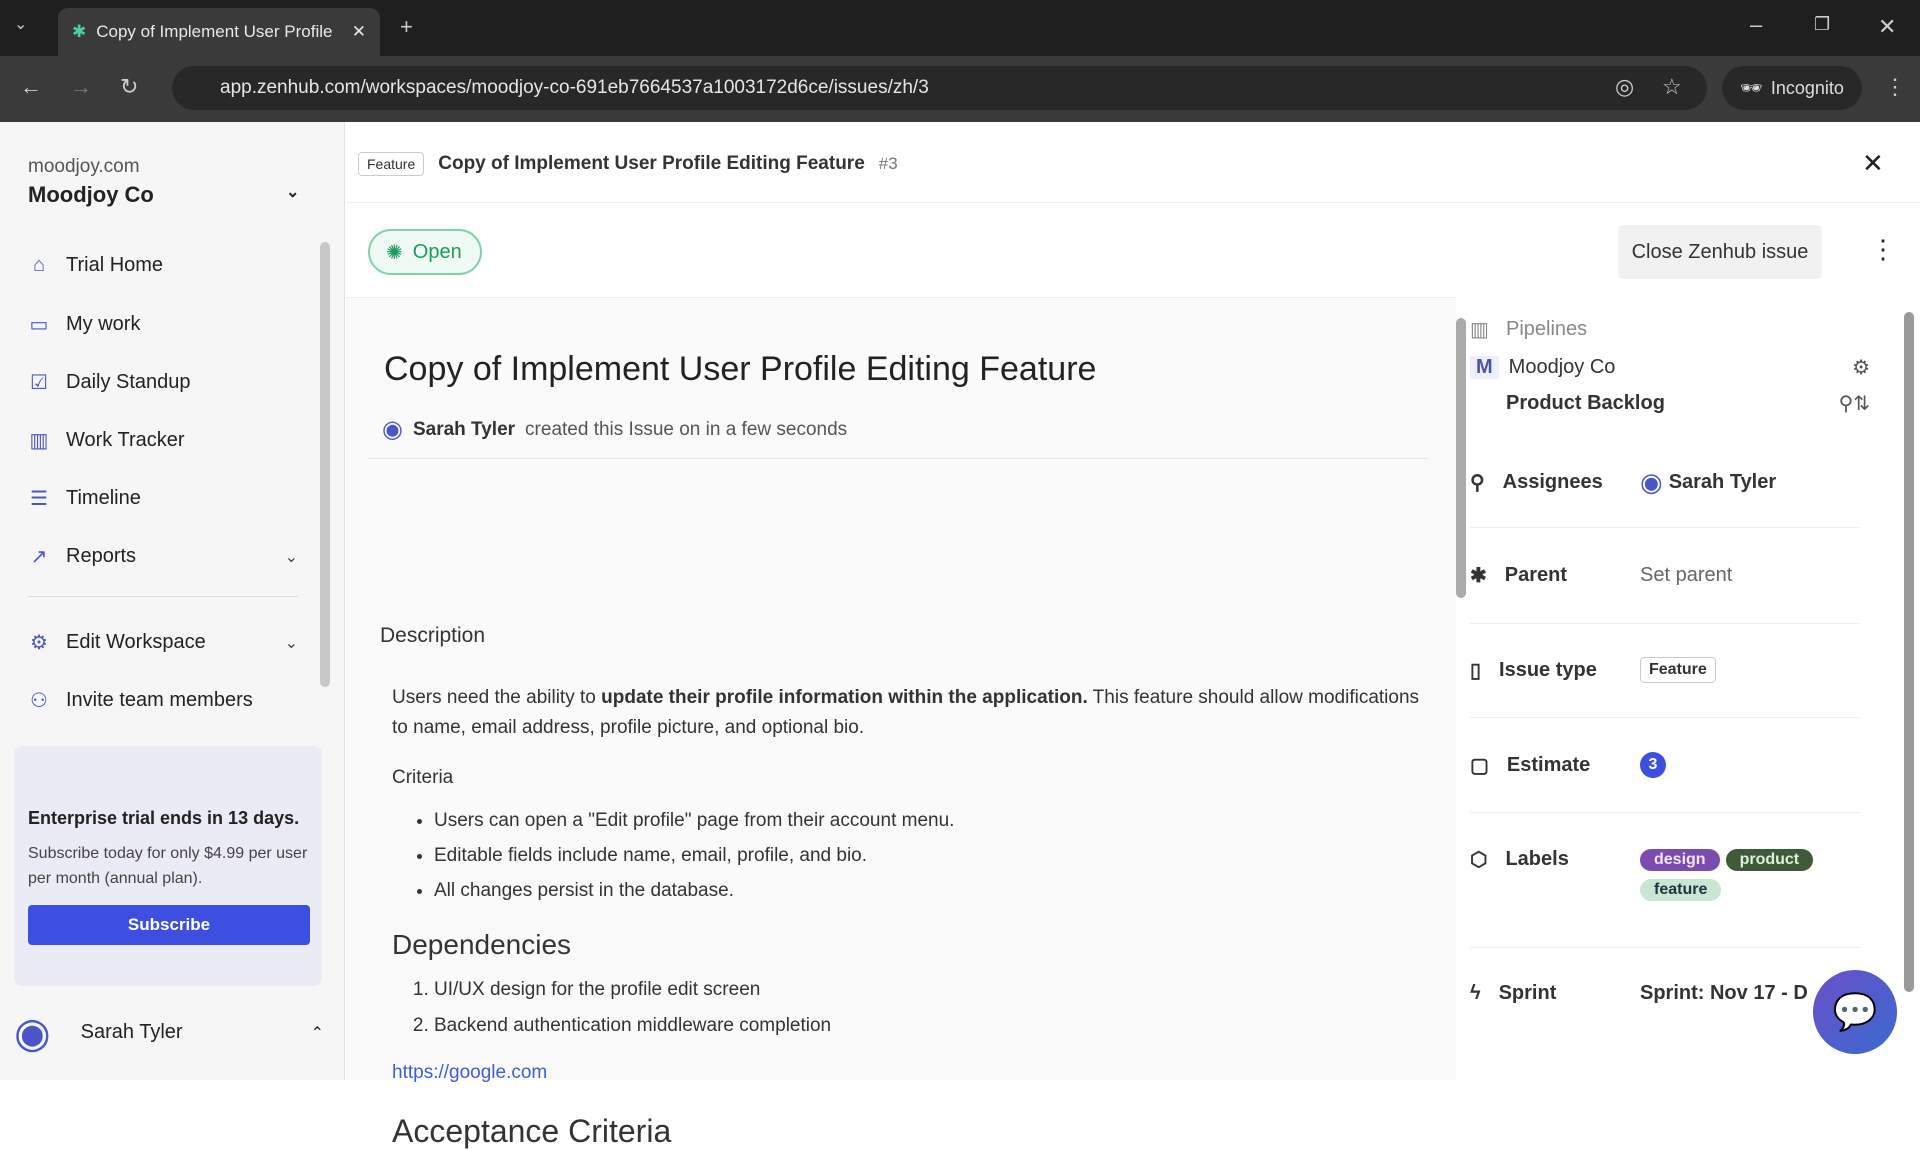 This screenshot has height=1149, width=1920. Describe the element at coordinates (91, 194) in the screenshot. I see `workspace-name: Moodjoy Co` at that location.